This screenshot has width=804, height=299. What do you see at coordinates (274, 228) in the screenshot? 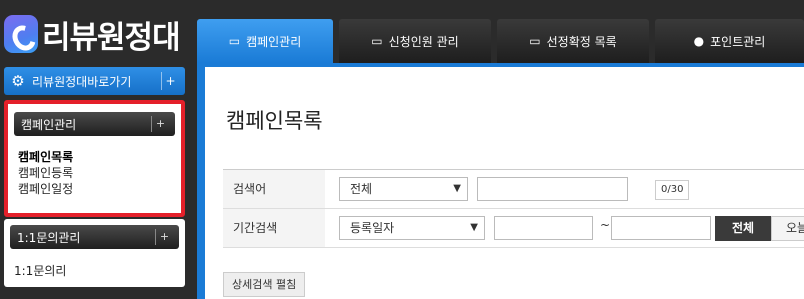
I see `period-label: 기간검색` at bounding box center [274, 228].